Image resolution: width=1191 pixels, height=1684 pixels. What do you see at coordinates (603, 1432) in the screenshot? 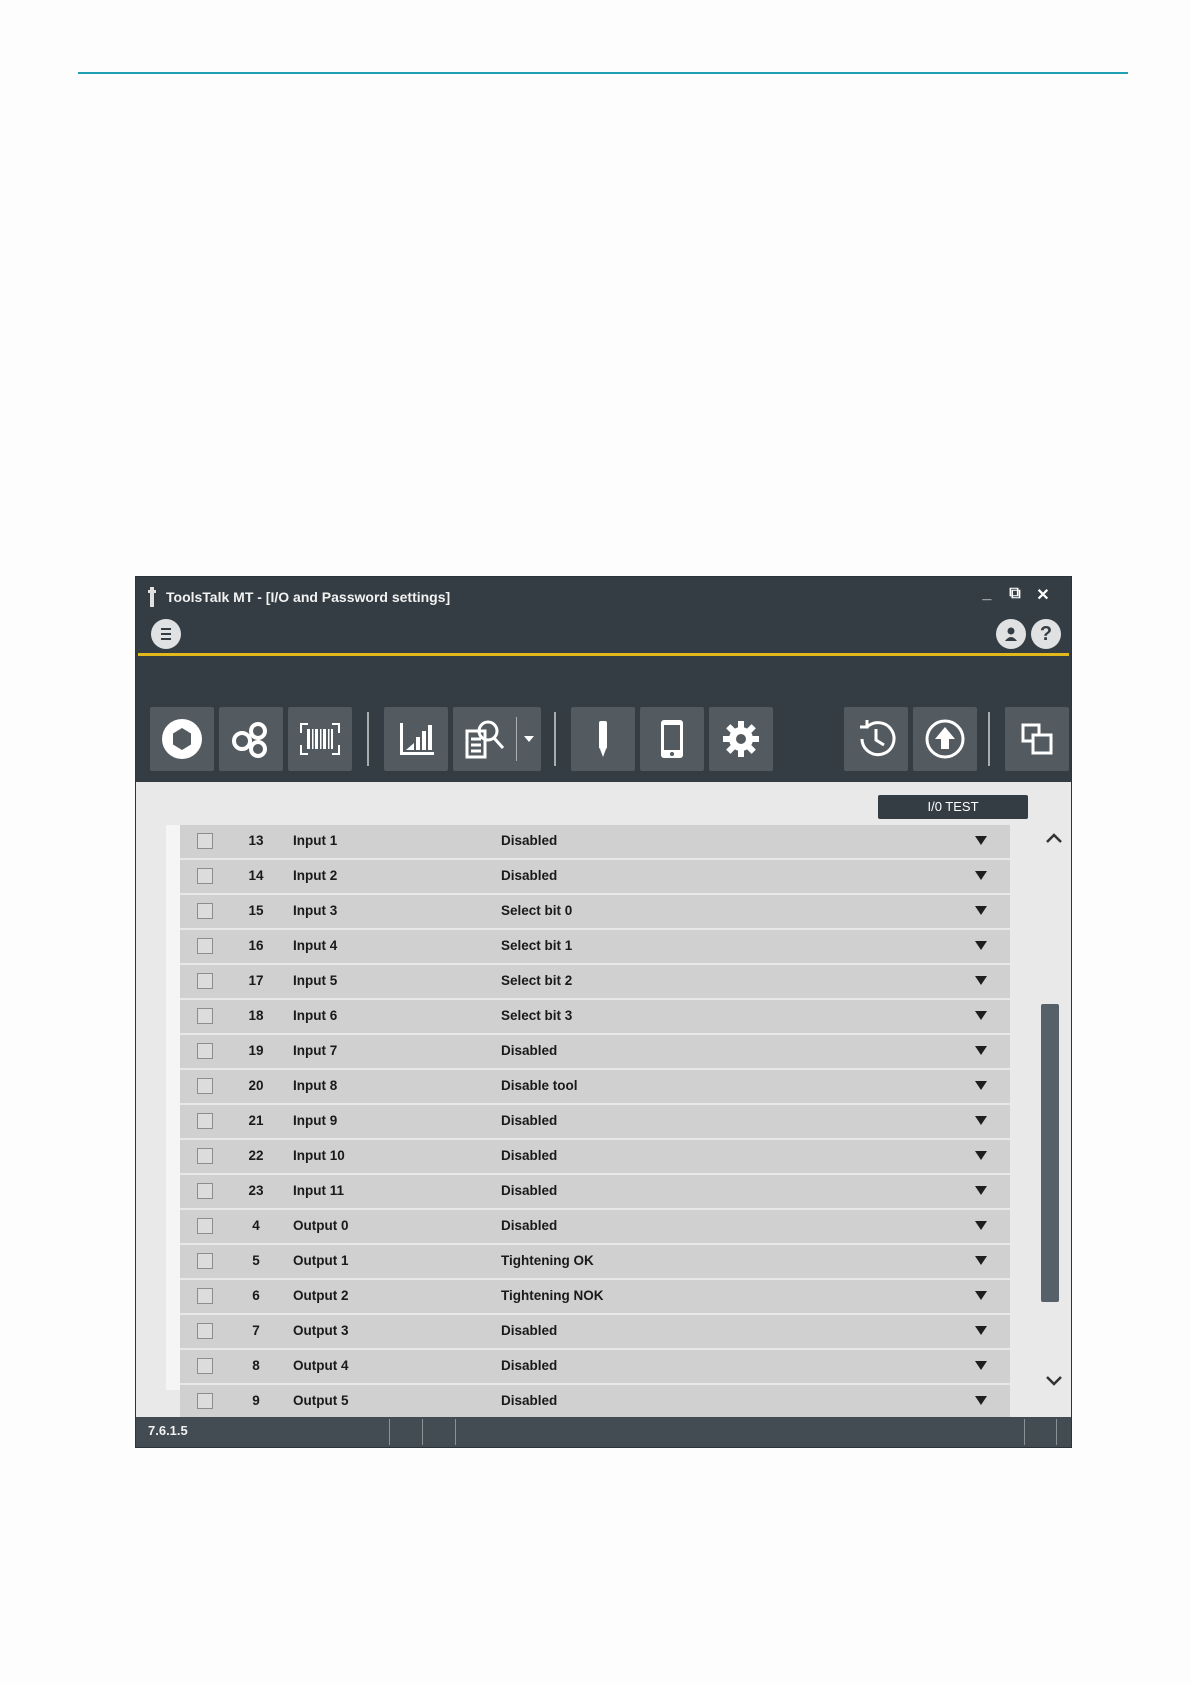
I see `status-bar: 7.6.1.5` at bounding box center [603, 1432].